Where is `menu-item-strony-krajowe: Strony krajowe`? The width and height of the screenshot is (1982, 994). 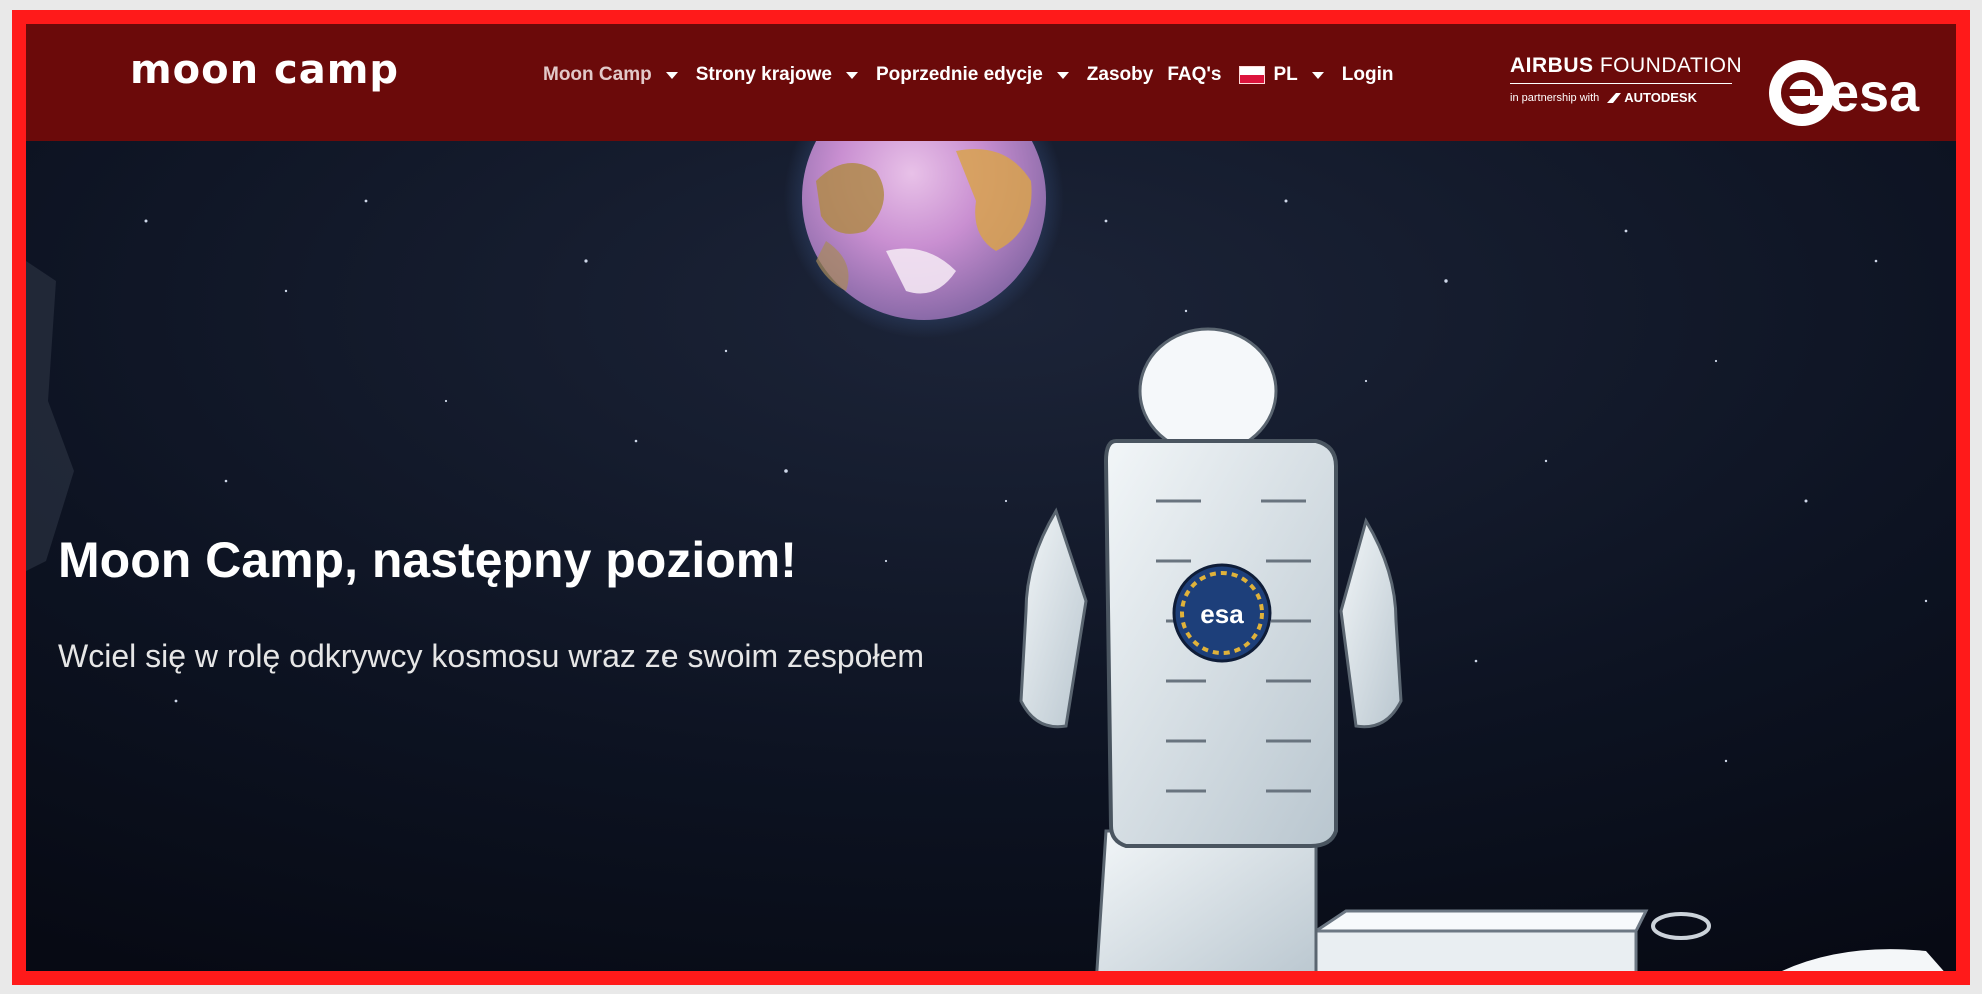 menu-item-strony-krajowe: Strony krajowe is located at coordinates (779, 75).